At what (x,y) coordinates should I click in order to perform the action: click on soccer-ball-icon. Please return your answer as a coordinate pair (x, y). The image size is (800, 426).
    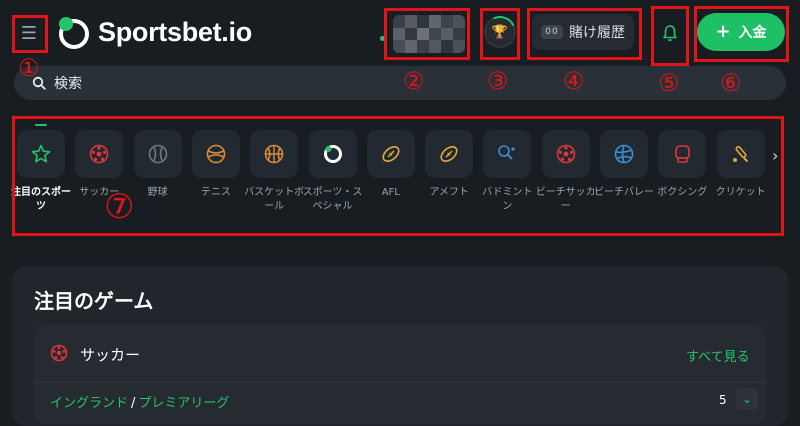
    Looking at the image, I should click on (59, 353).